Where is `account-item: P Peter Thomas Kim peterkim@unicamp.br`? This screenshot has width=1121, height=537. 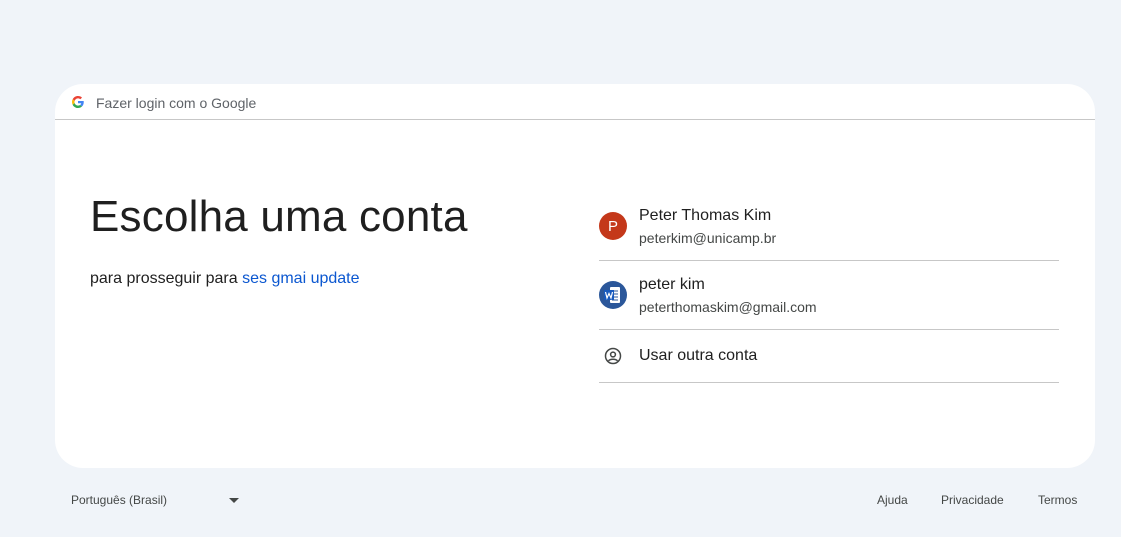
account-item: P Peter Thomas Kim peterkim@unicamp.br is located at coordinates (829, 226).